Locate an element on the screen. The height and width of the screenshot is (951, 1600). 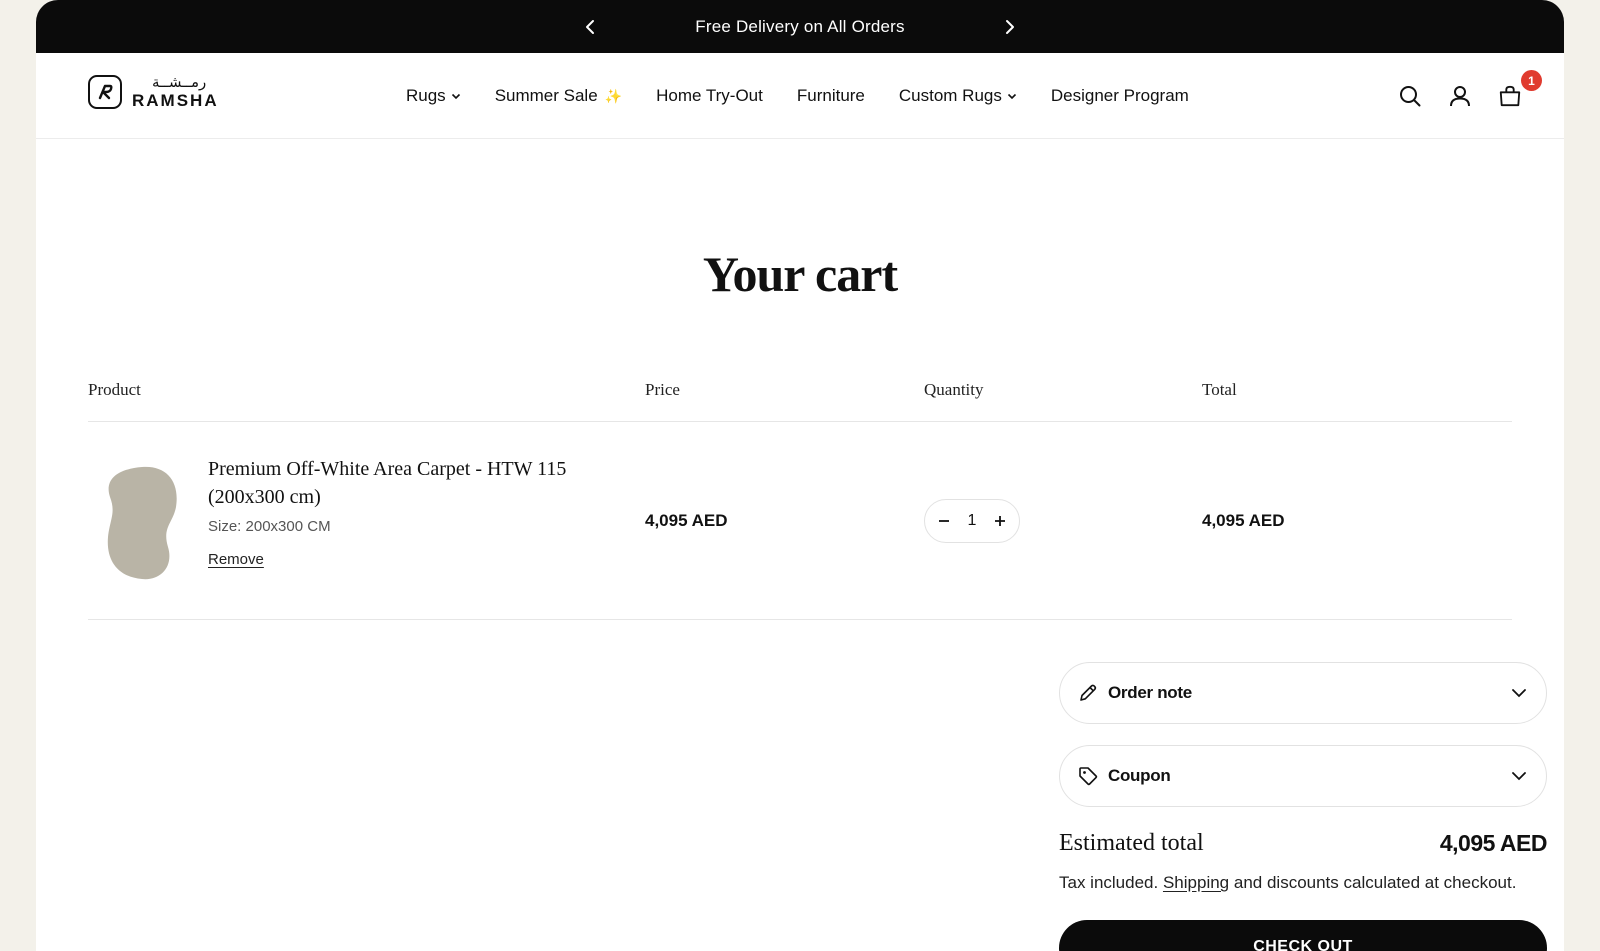
announcement-bar: Free Delivery on All Orders is located at coordinates (800, 26).